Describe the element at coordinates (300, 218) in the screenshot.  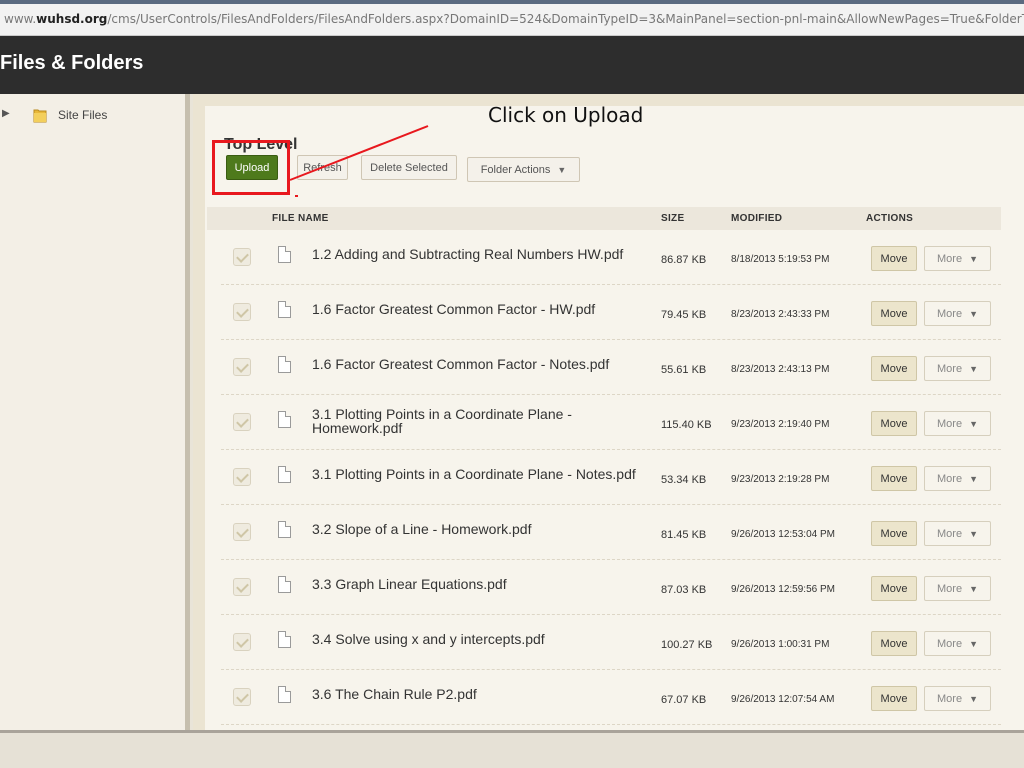
I see `column-header-file-name: FILE NAME` at that location.